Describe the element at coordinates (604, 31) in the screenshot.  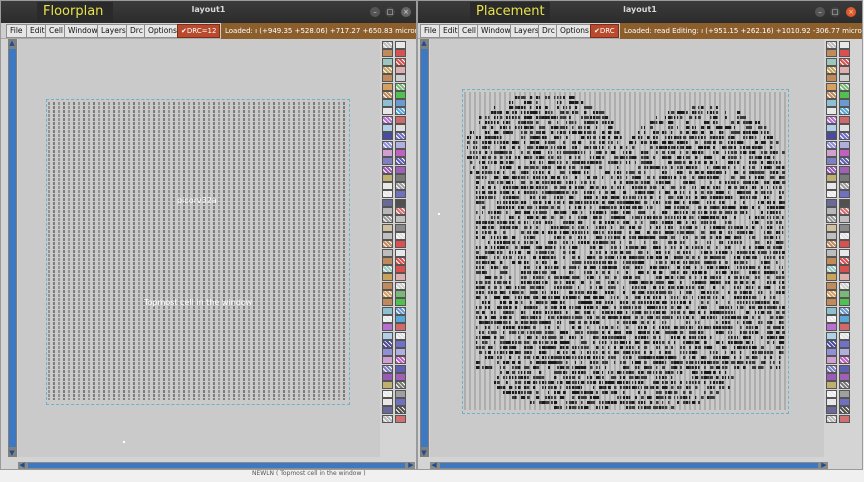
I see `drc-indicator: ✔DRC` at that location.